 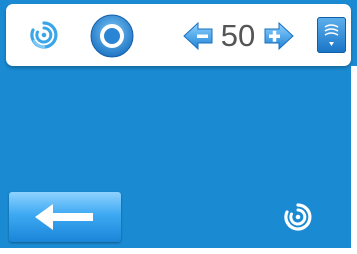 I want to click on fan-speed-button, so click(x=331, y=35).